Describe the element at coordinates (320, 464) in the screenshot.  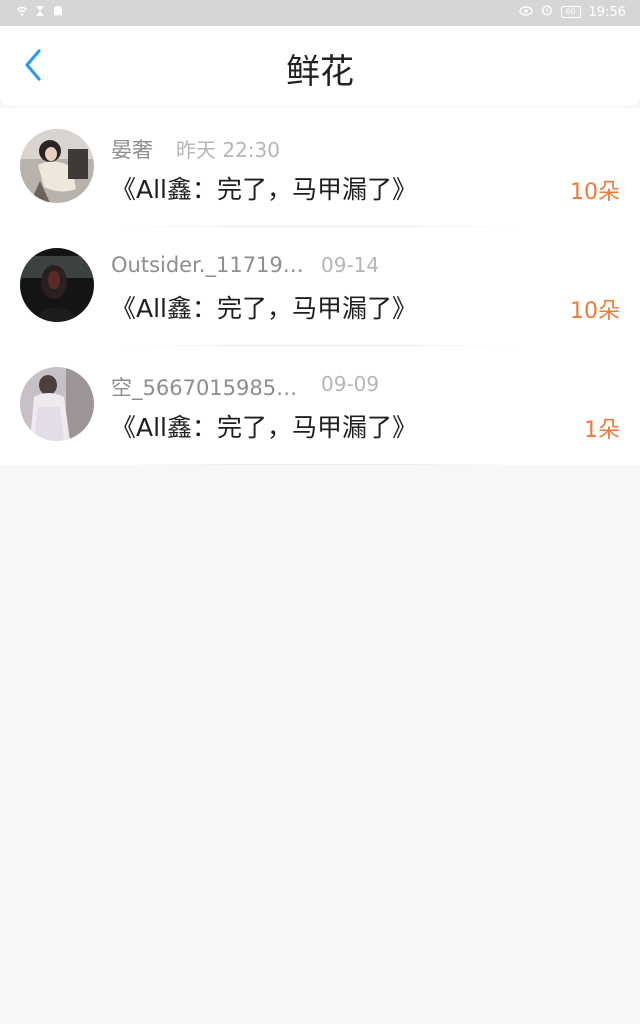
I see `divider` at that location.